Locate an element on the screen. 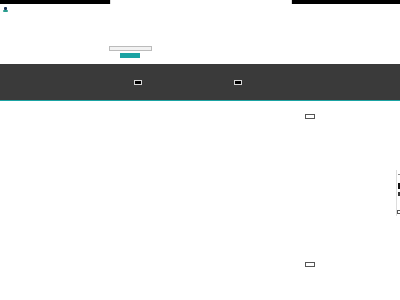 Image resolution: width=400 pixels, height=300 pixels. promo-custom is located at coordinates (341, 261).